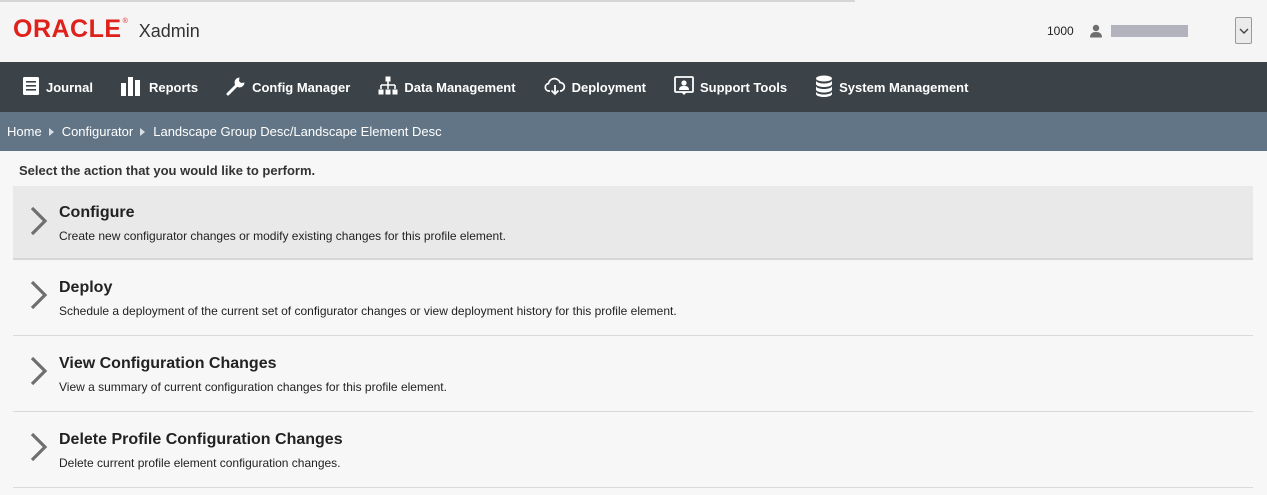 This screenshot has height=495, width=1267. I want to click on journal-icon, so click(34, 87).